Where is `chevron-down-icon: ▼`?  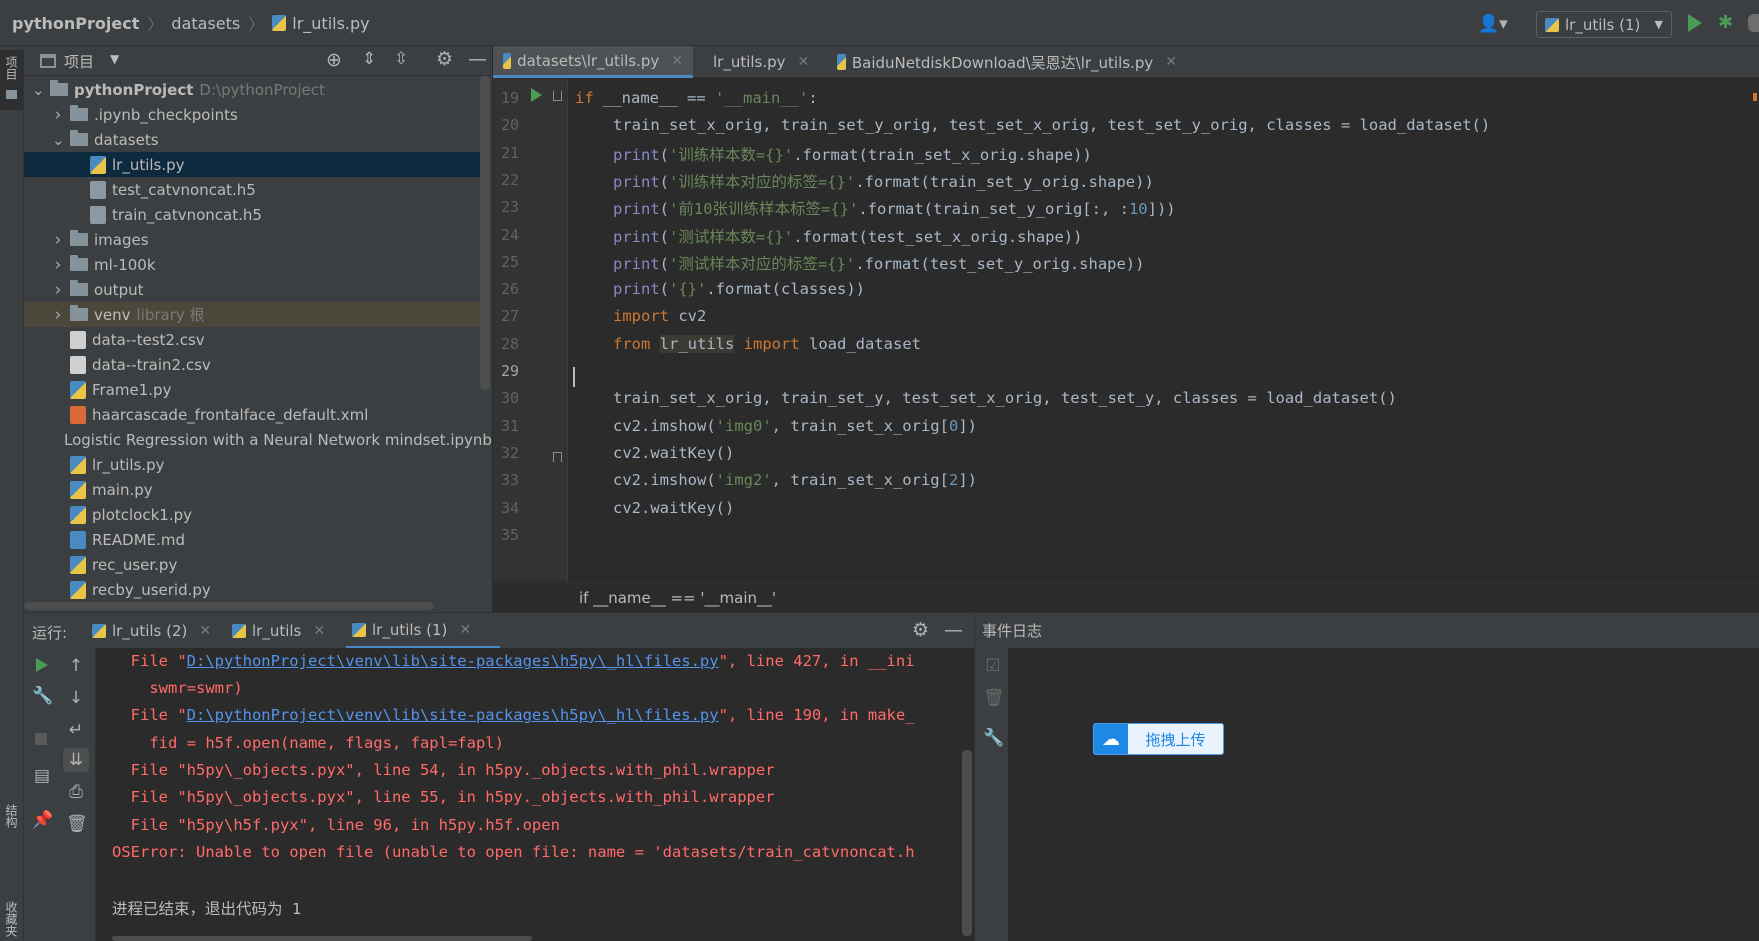
chevron-down-icon: ▼ is located at coordinates (114, 59).